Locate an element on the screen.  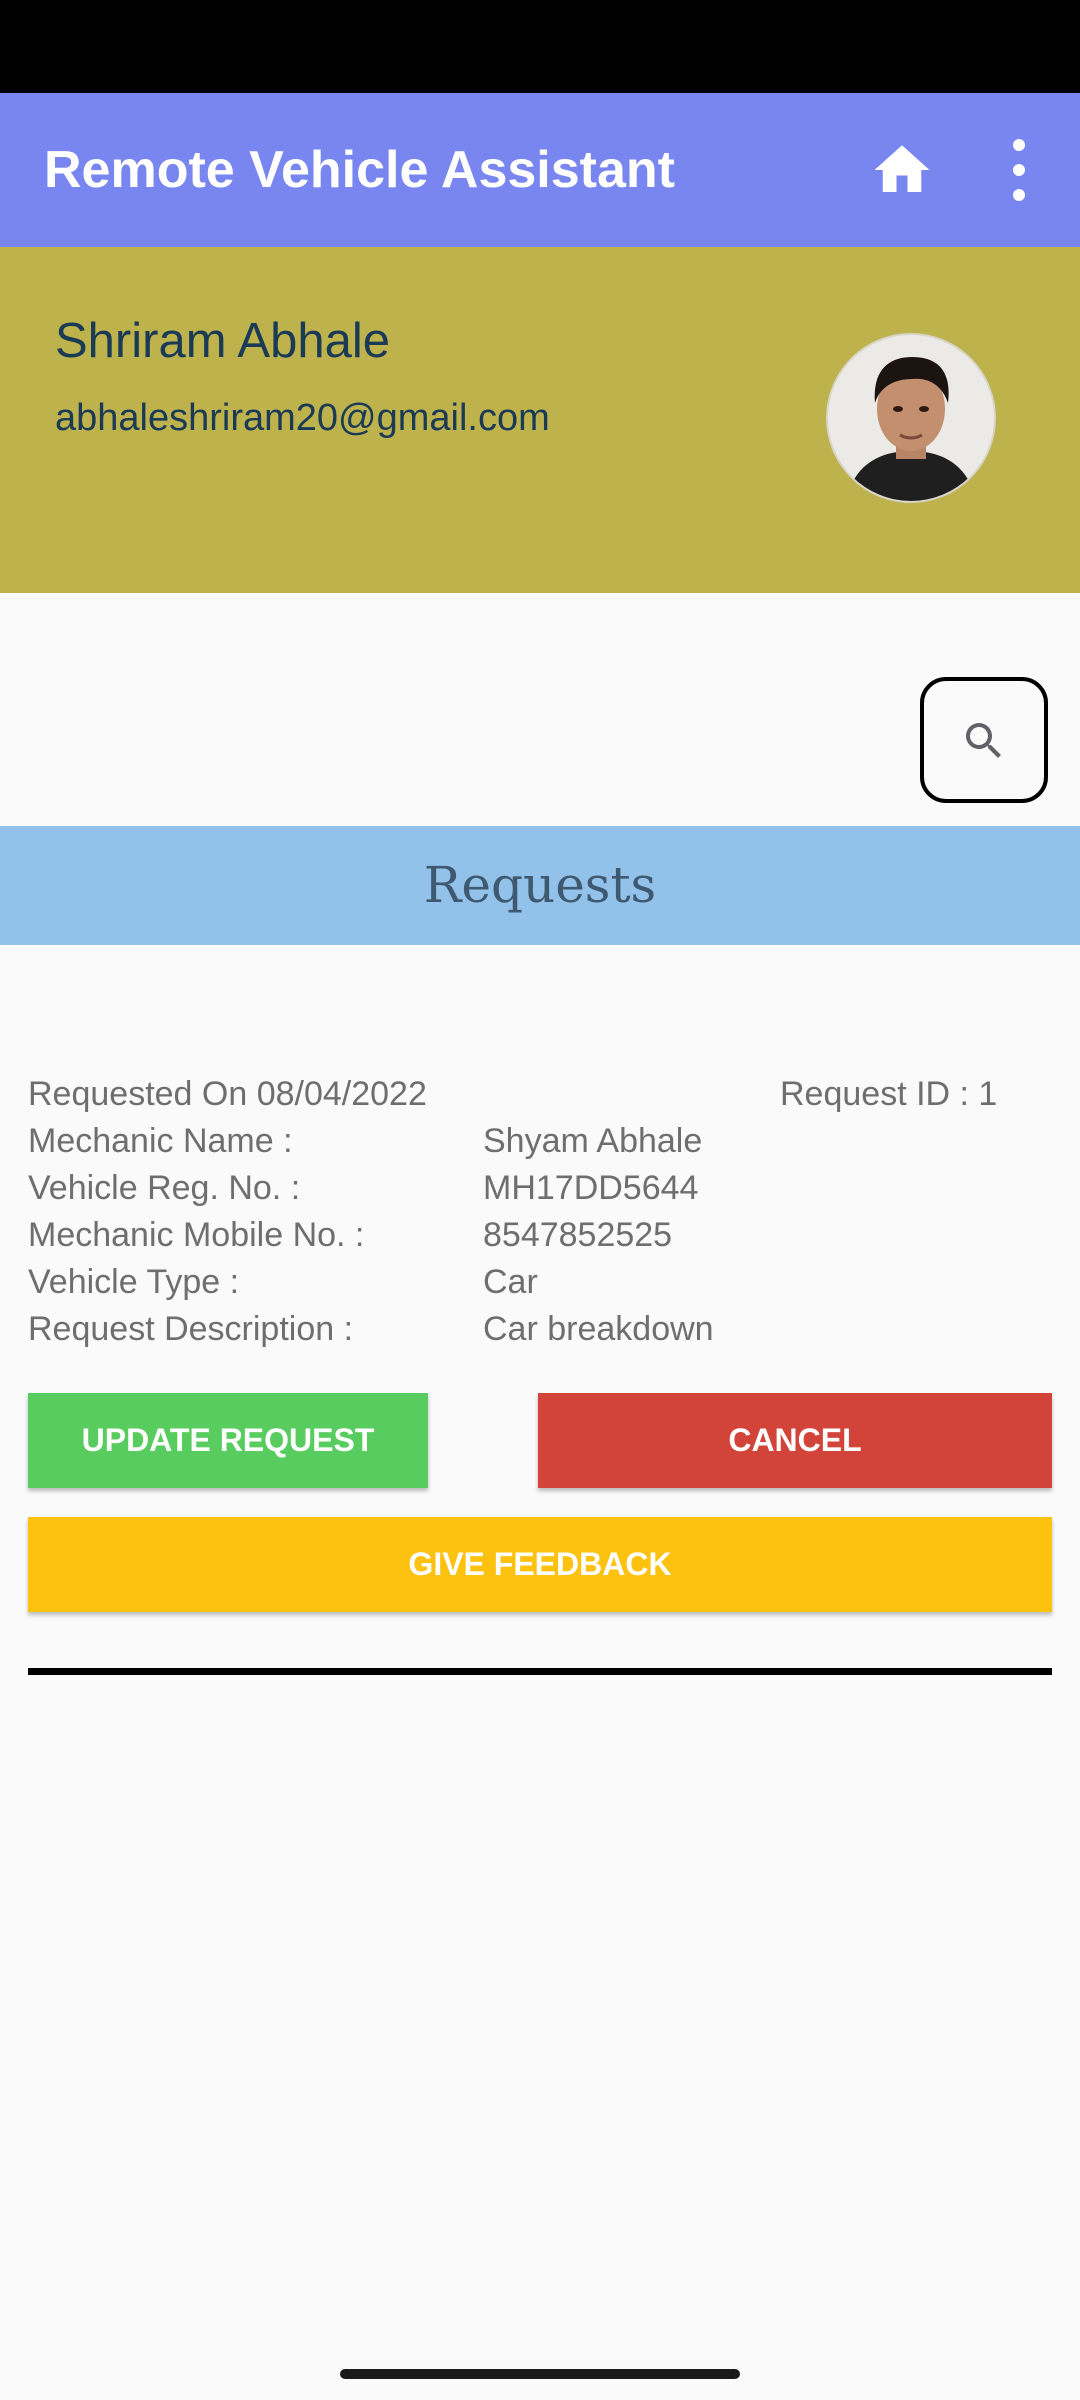
requests-section-header: Requests is located at coordinates (540, 885).